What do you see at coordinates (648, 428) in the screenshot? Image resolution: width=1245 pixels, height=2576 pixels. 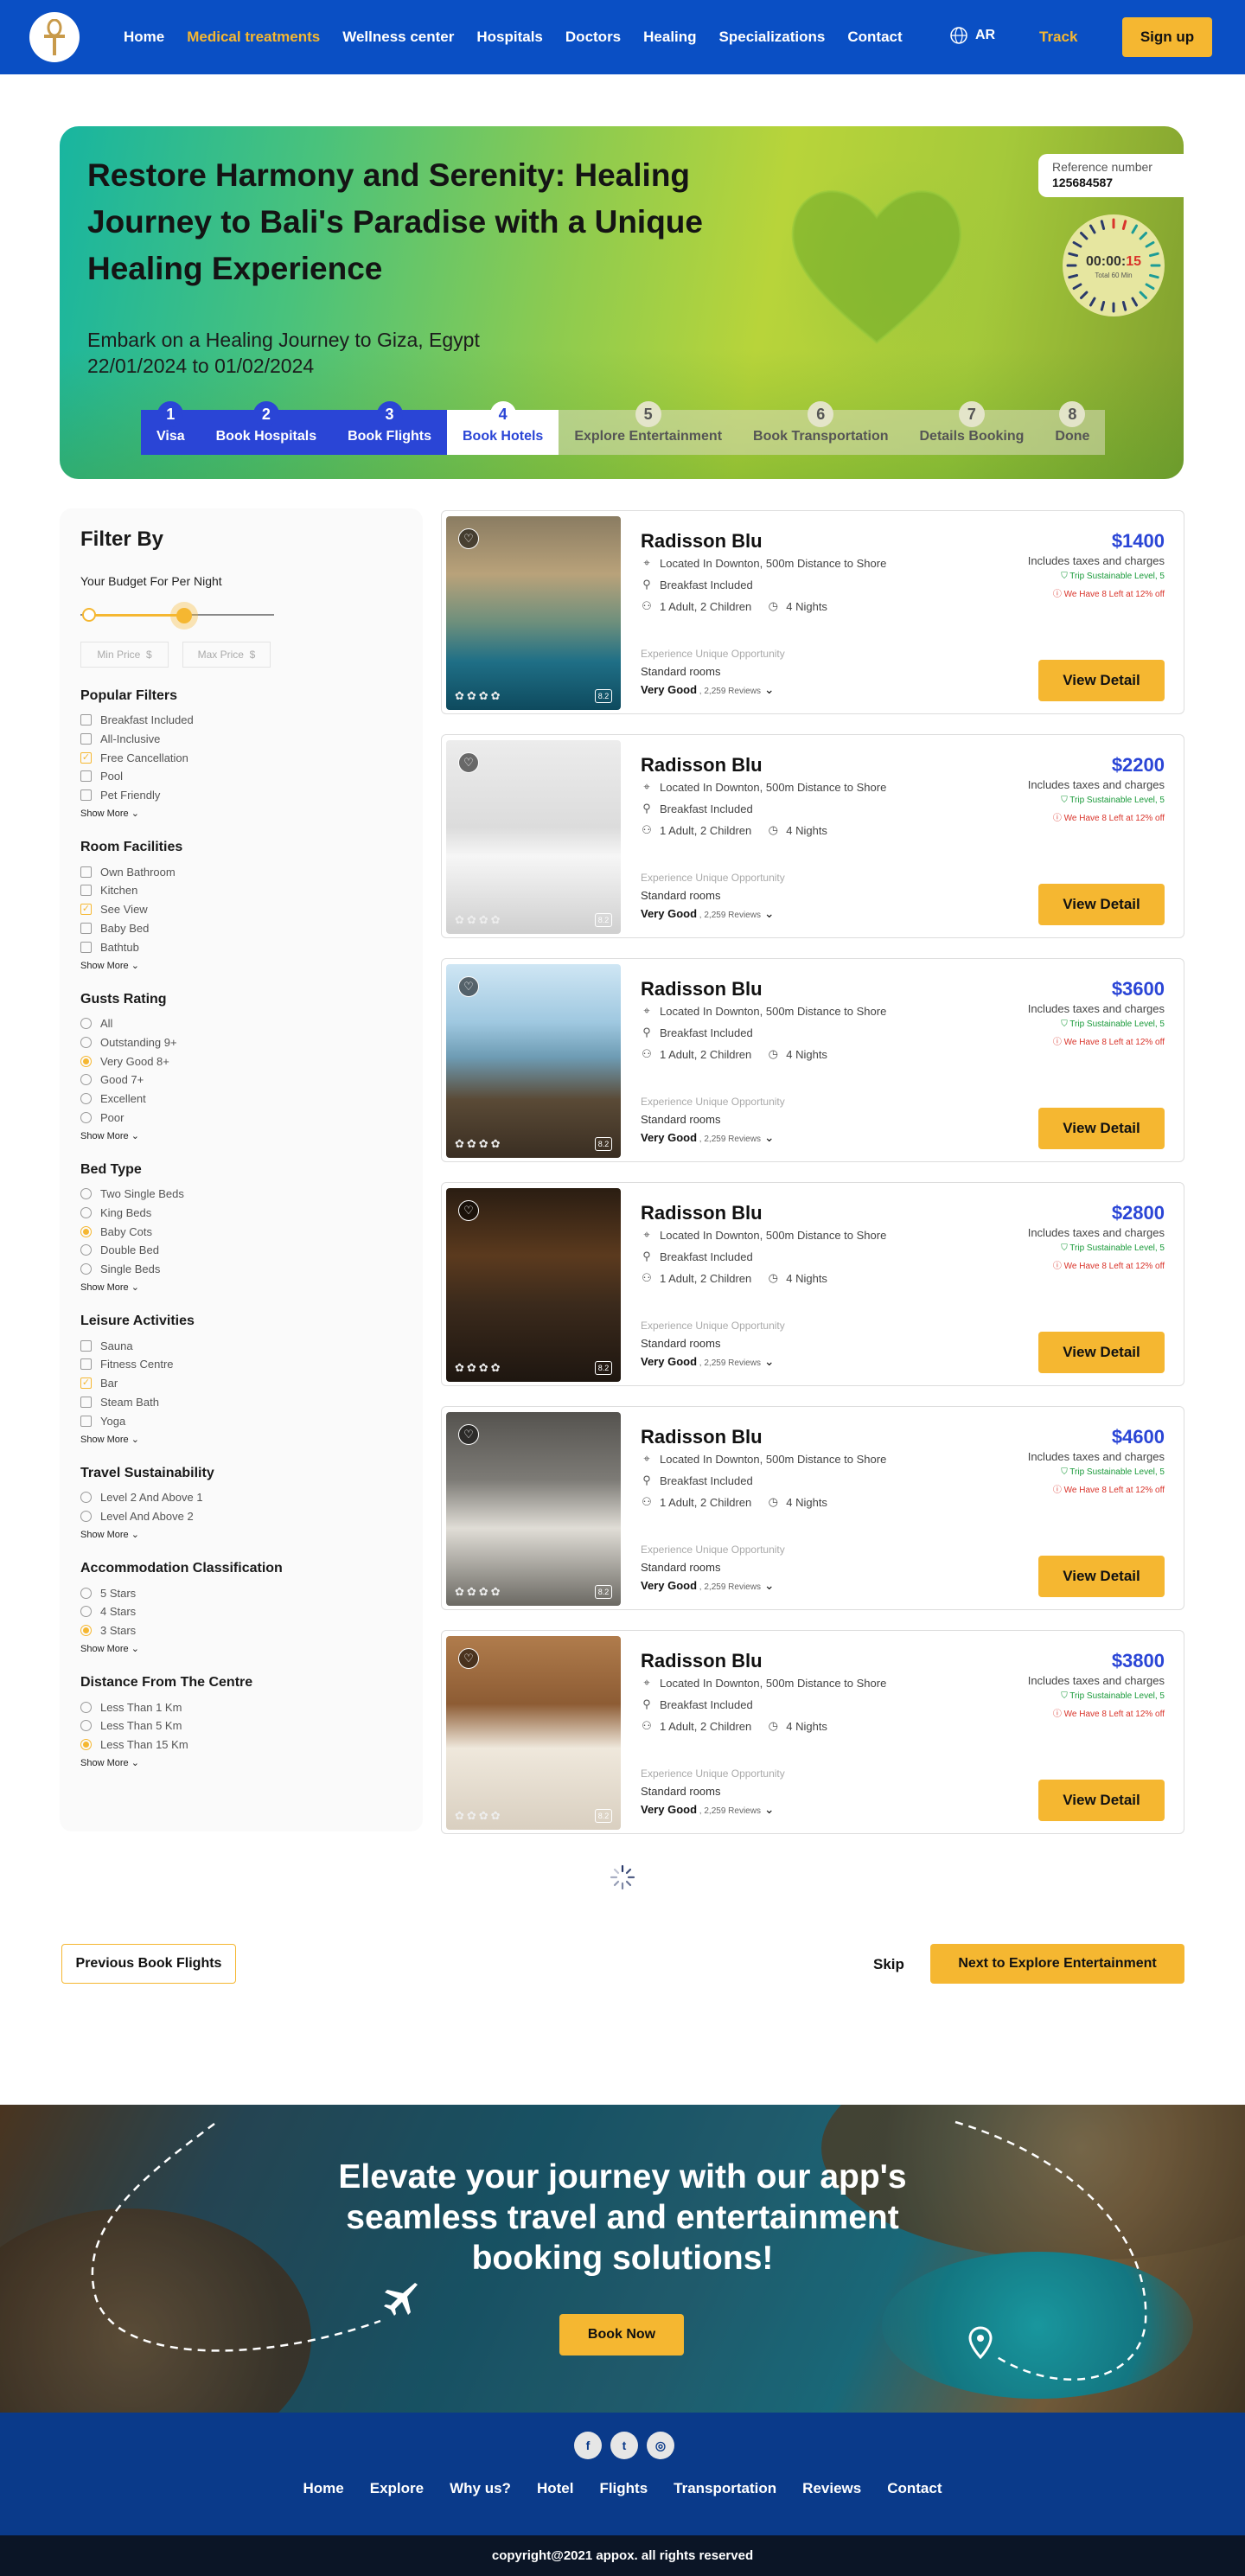 I see `step-explore-entertainment: 5 Explore Entertainment` at bounding box center [648, 428].